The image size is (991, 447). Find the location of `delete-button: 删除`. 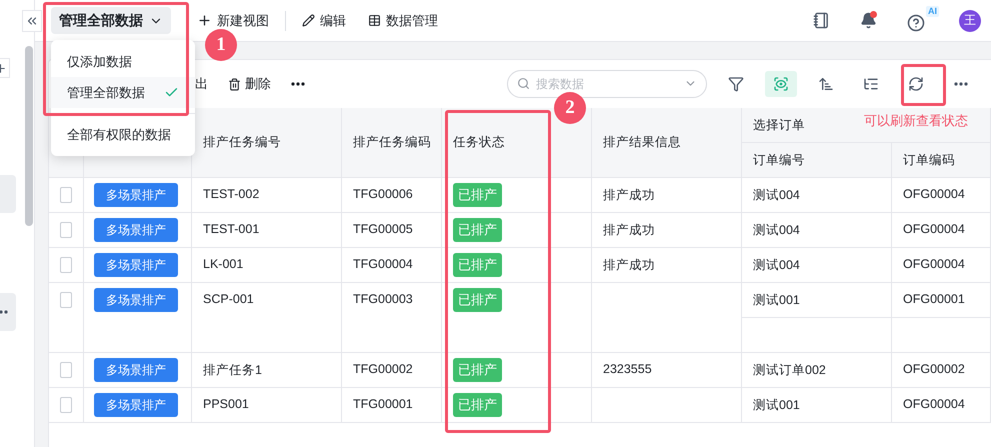

delete-button: 删除 is located at coordinates (249, 84).